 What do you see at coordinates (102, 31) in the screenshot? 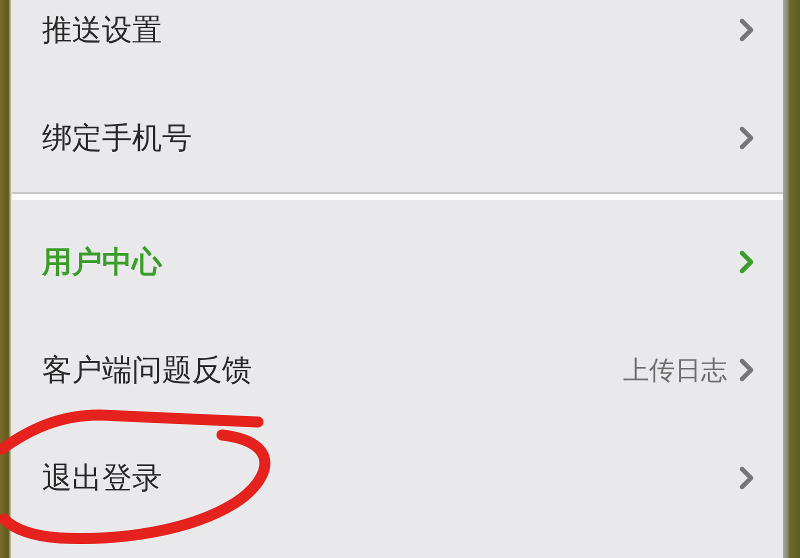
I see `row-label: 推送设置` at bounding box center [102, 31].